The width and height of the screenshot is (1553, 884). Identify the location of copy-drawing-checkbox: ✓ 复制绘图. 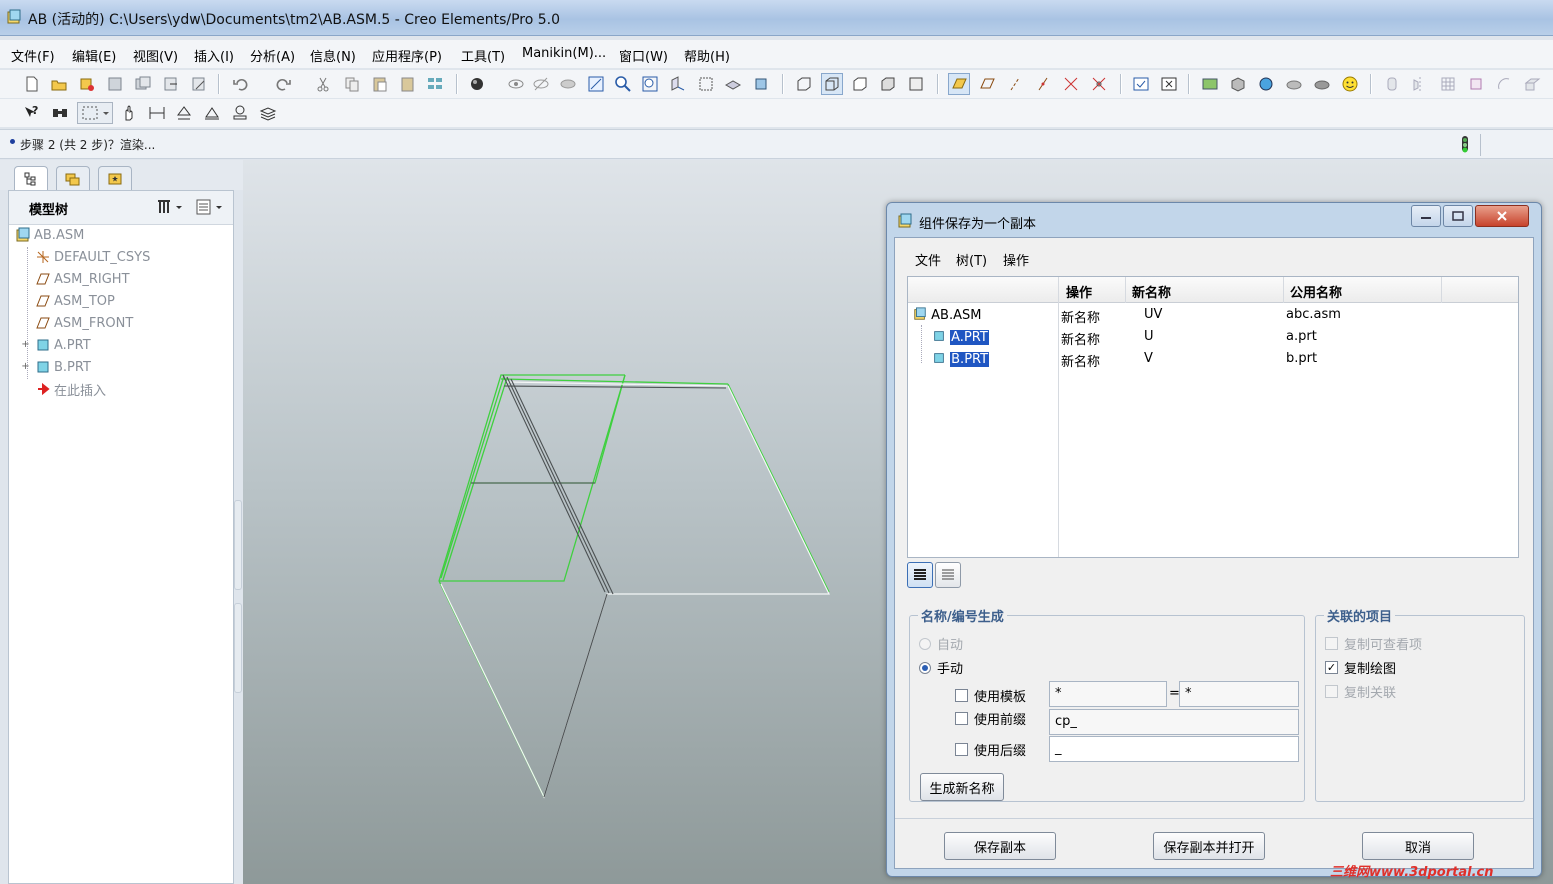
(1360, 667).